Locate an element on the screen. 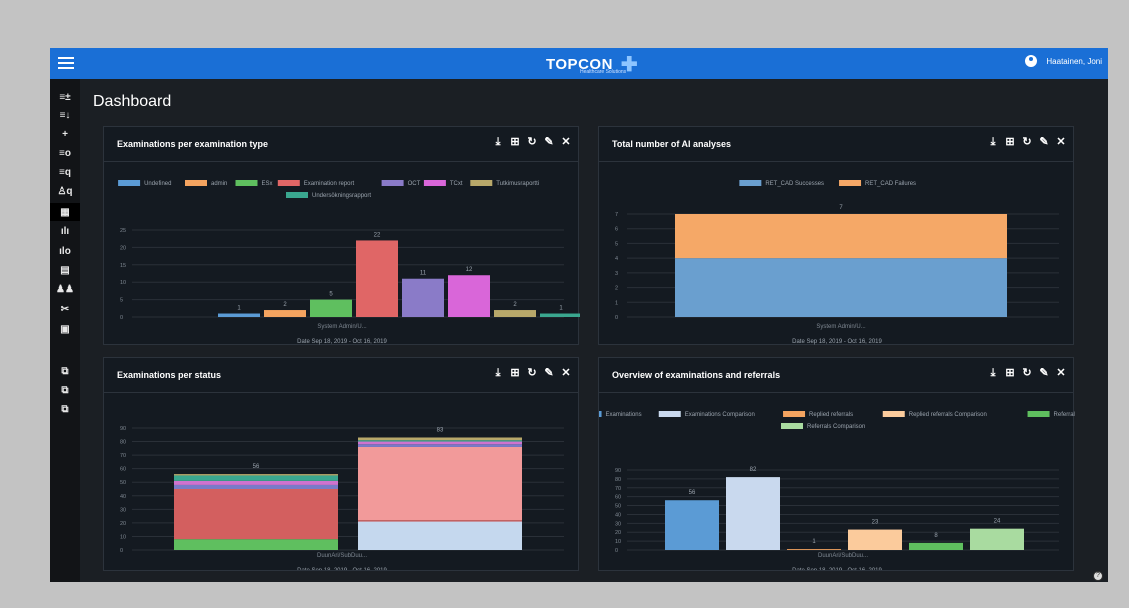 The width and height of the screenshot is (1129, 608). y-tick-label: 15 is located at coordinates (123, 266).